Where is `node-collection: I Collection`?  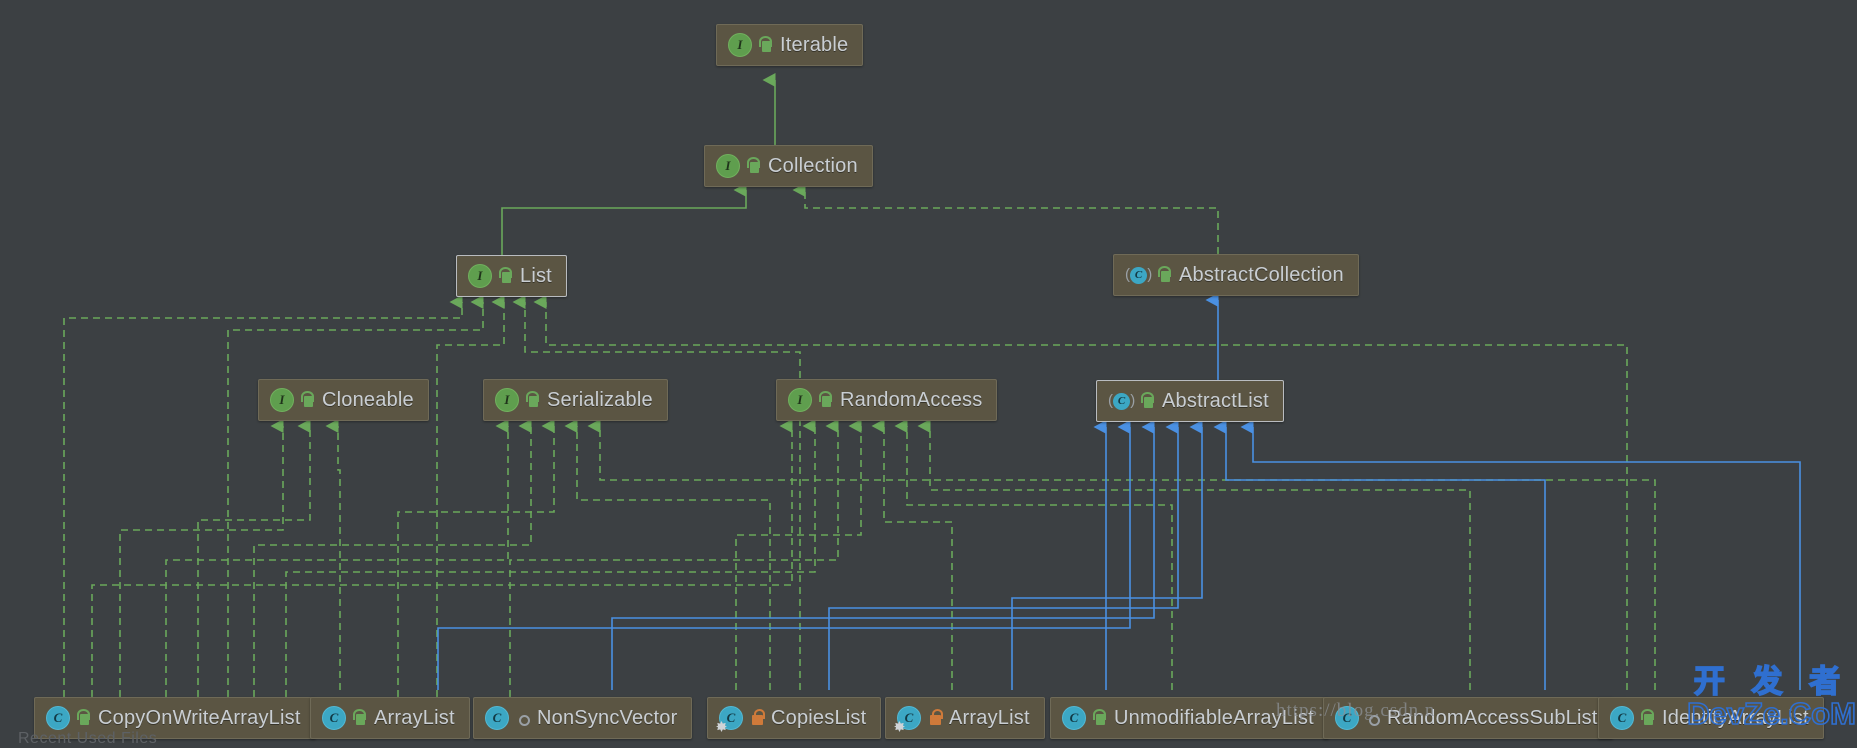
node-collection: I Collection is located at coordinates (788, 166).